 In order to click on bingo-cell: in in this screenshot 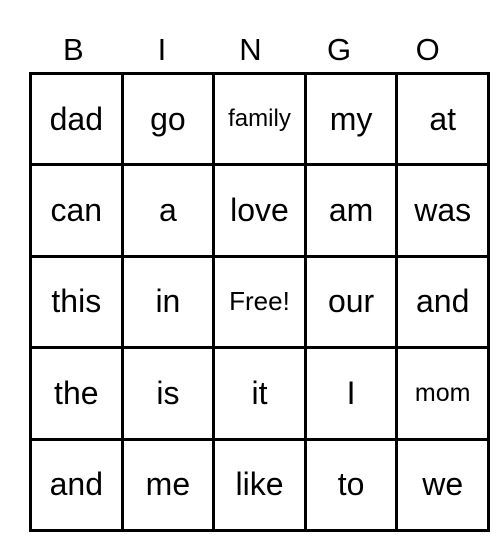, I will do `click(168, 302)`.